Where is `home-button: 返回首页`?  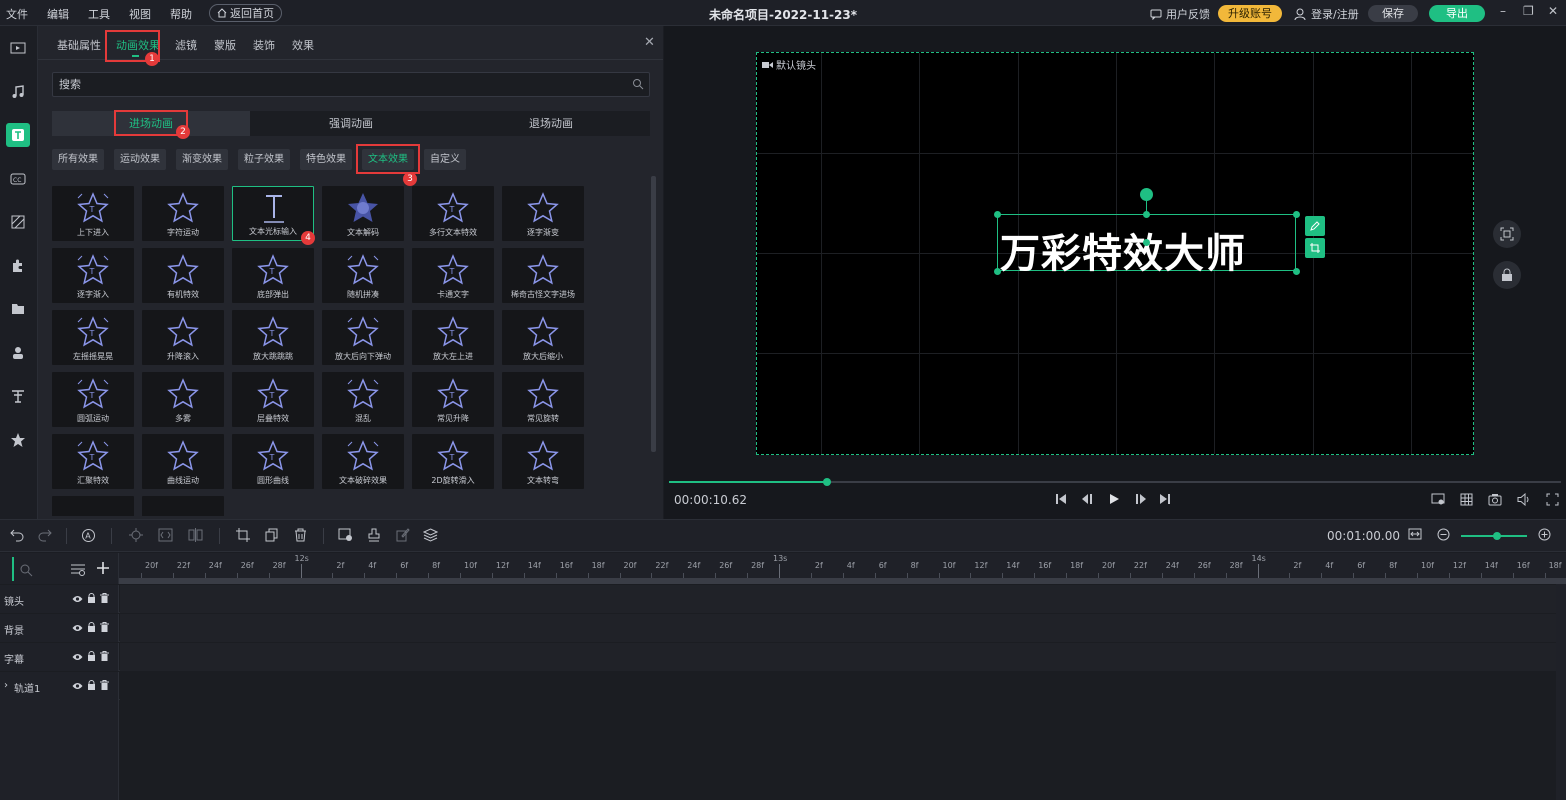
home-button: 返回首页 is located at coordinates (245, 13).